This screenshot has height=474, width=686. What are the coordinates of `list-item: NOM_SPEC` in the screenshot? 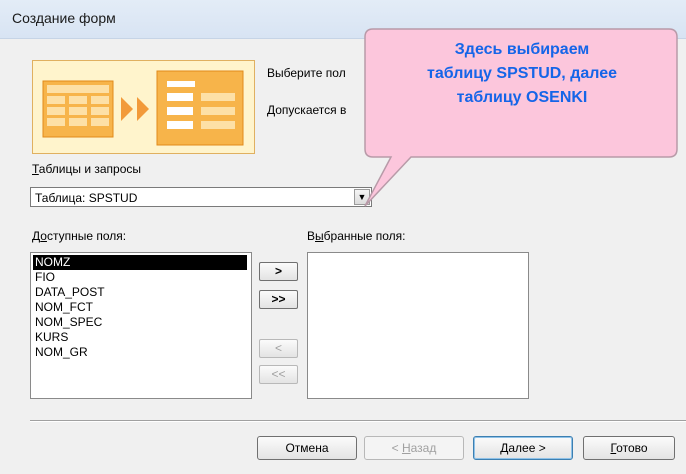 It's located at (140, 322).